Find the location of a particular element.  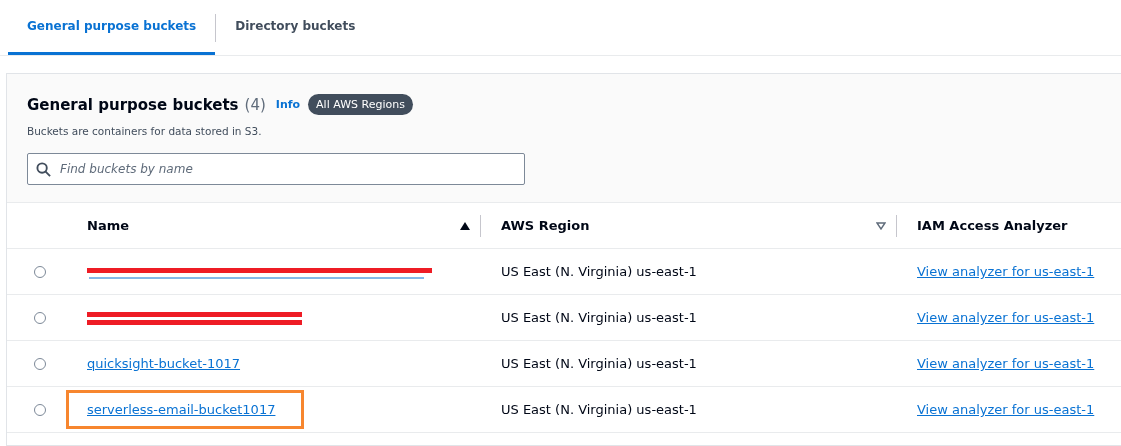

search-icon is located at coordinates (43, 169).